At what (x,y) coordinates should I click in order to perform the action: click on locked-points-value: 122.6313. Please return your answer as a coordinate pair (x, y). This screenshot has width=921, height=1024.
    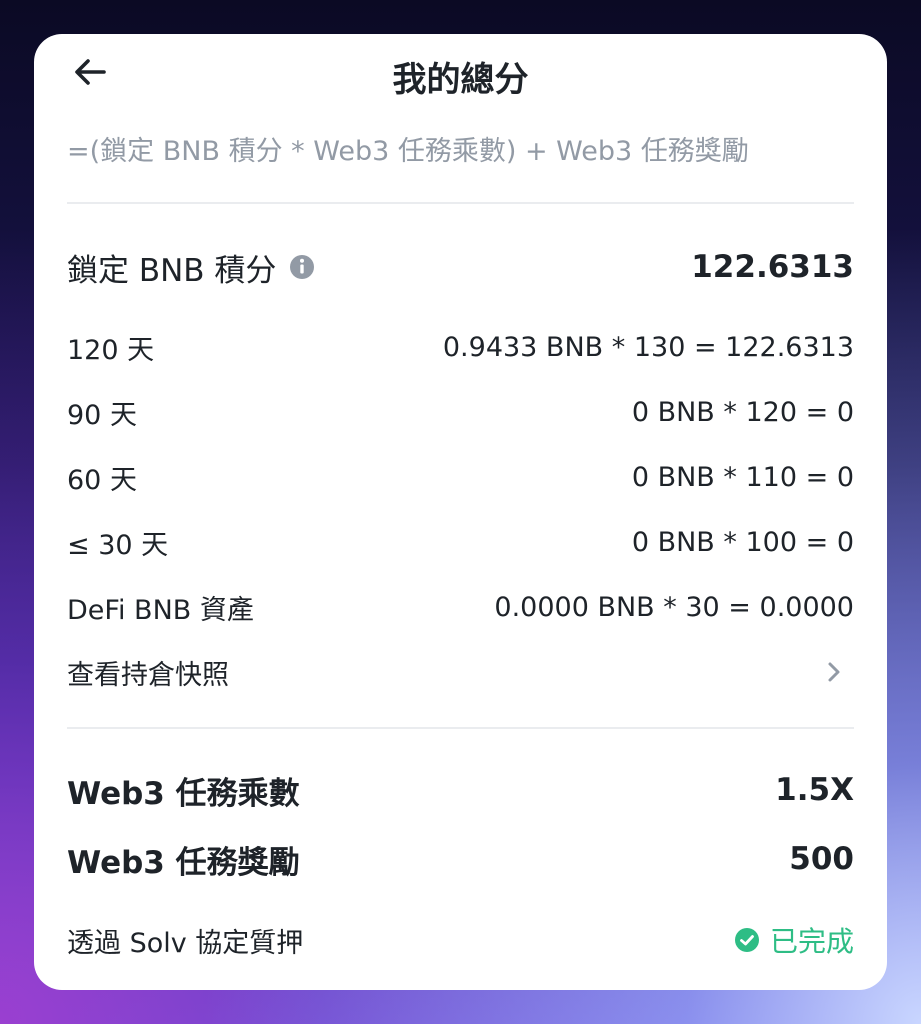
    Looking at the image, I should click on (772, 267).